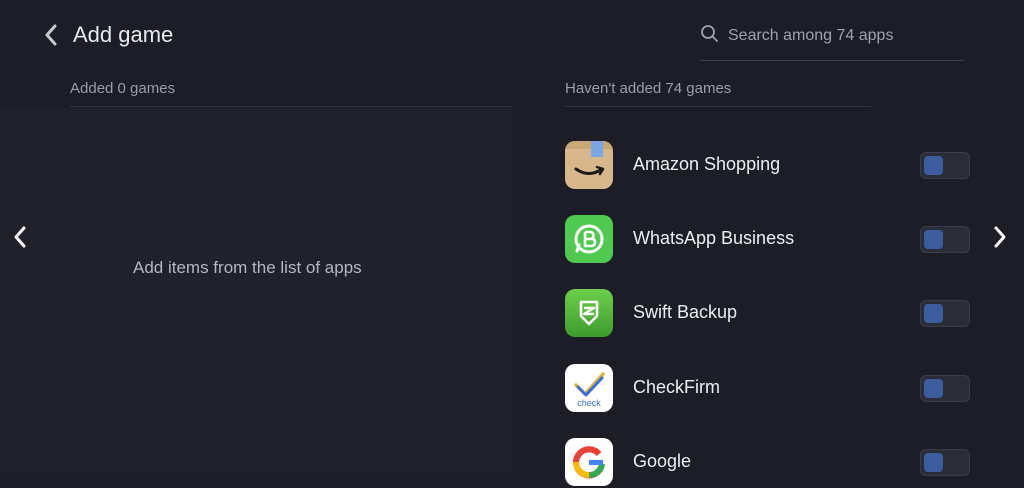  What do you see at coordinates (589, 388) in the screenshot?
I see `checkfirm-icon: check` at bounding box center [589, 388].